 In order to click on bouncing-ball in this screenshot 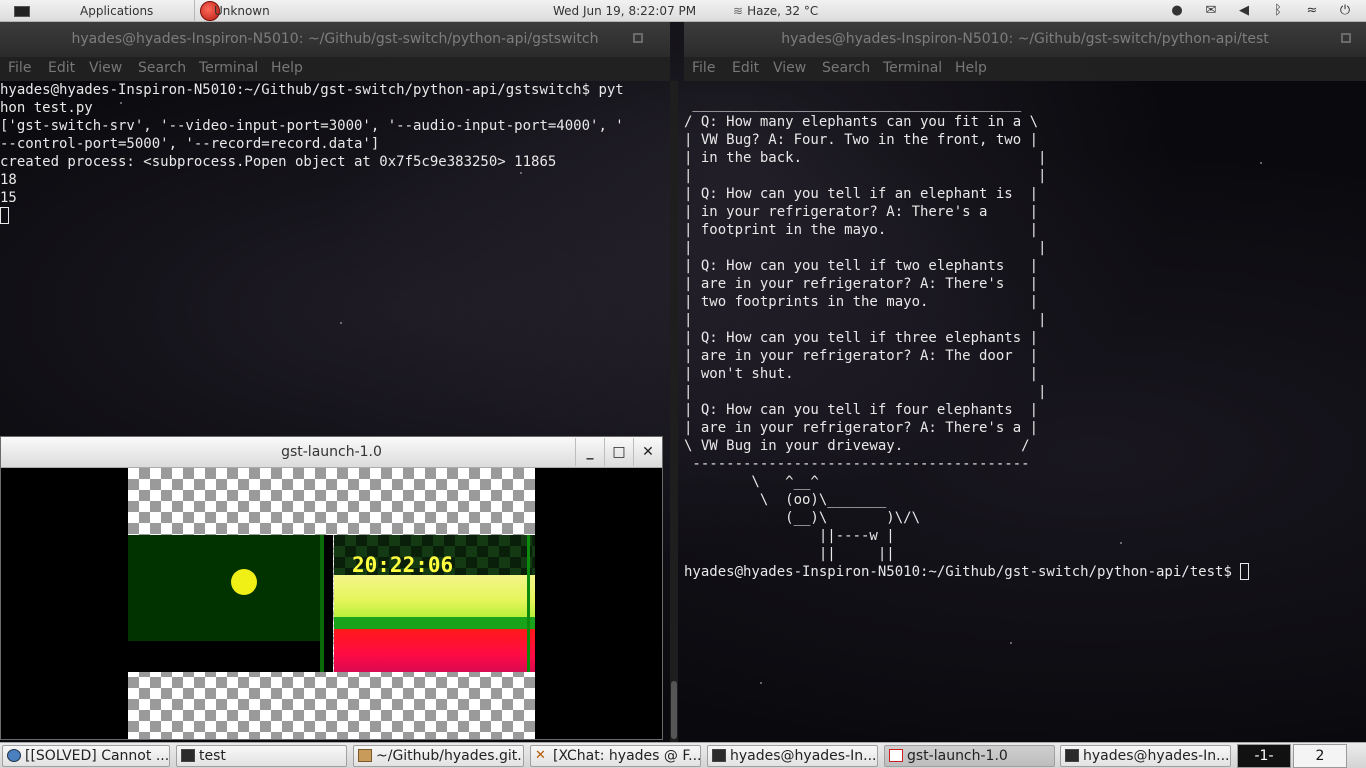, I will do `click(244, 582)`.